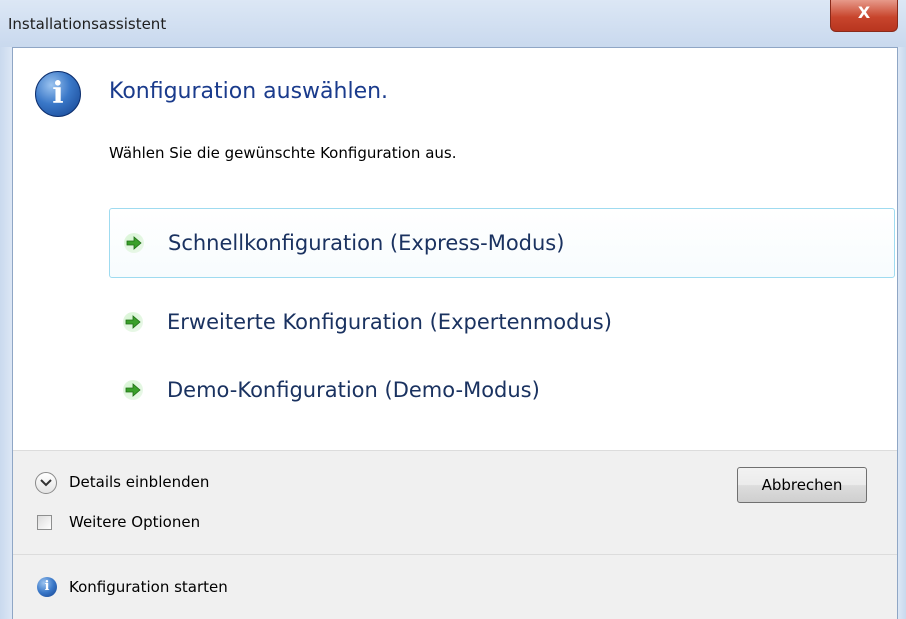 This screenshot has width=906, height=619. What do you see at coordinates (6, 333) in the screenshot?
I see `window-frame-left` at bounding box center [6, 333].